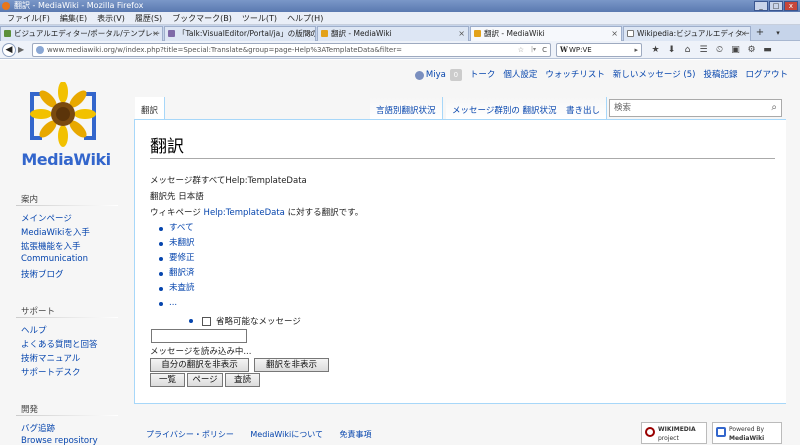 The width and height of the screenshot is (800, 445). I want to click on target-language-value: 日本語, so click(191, 197).